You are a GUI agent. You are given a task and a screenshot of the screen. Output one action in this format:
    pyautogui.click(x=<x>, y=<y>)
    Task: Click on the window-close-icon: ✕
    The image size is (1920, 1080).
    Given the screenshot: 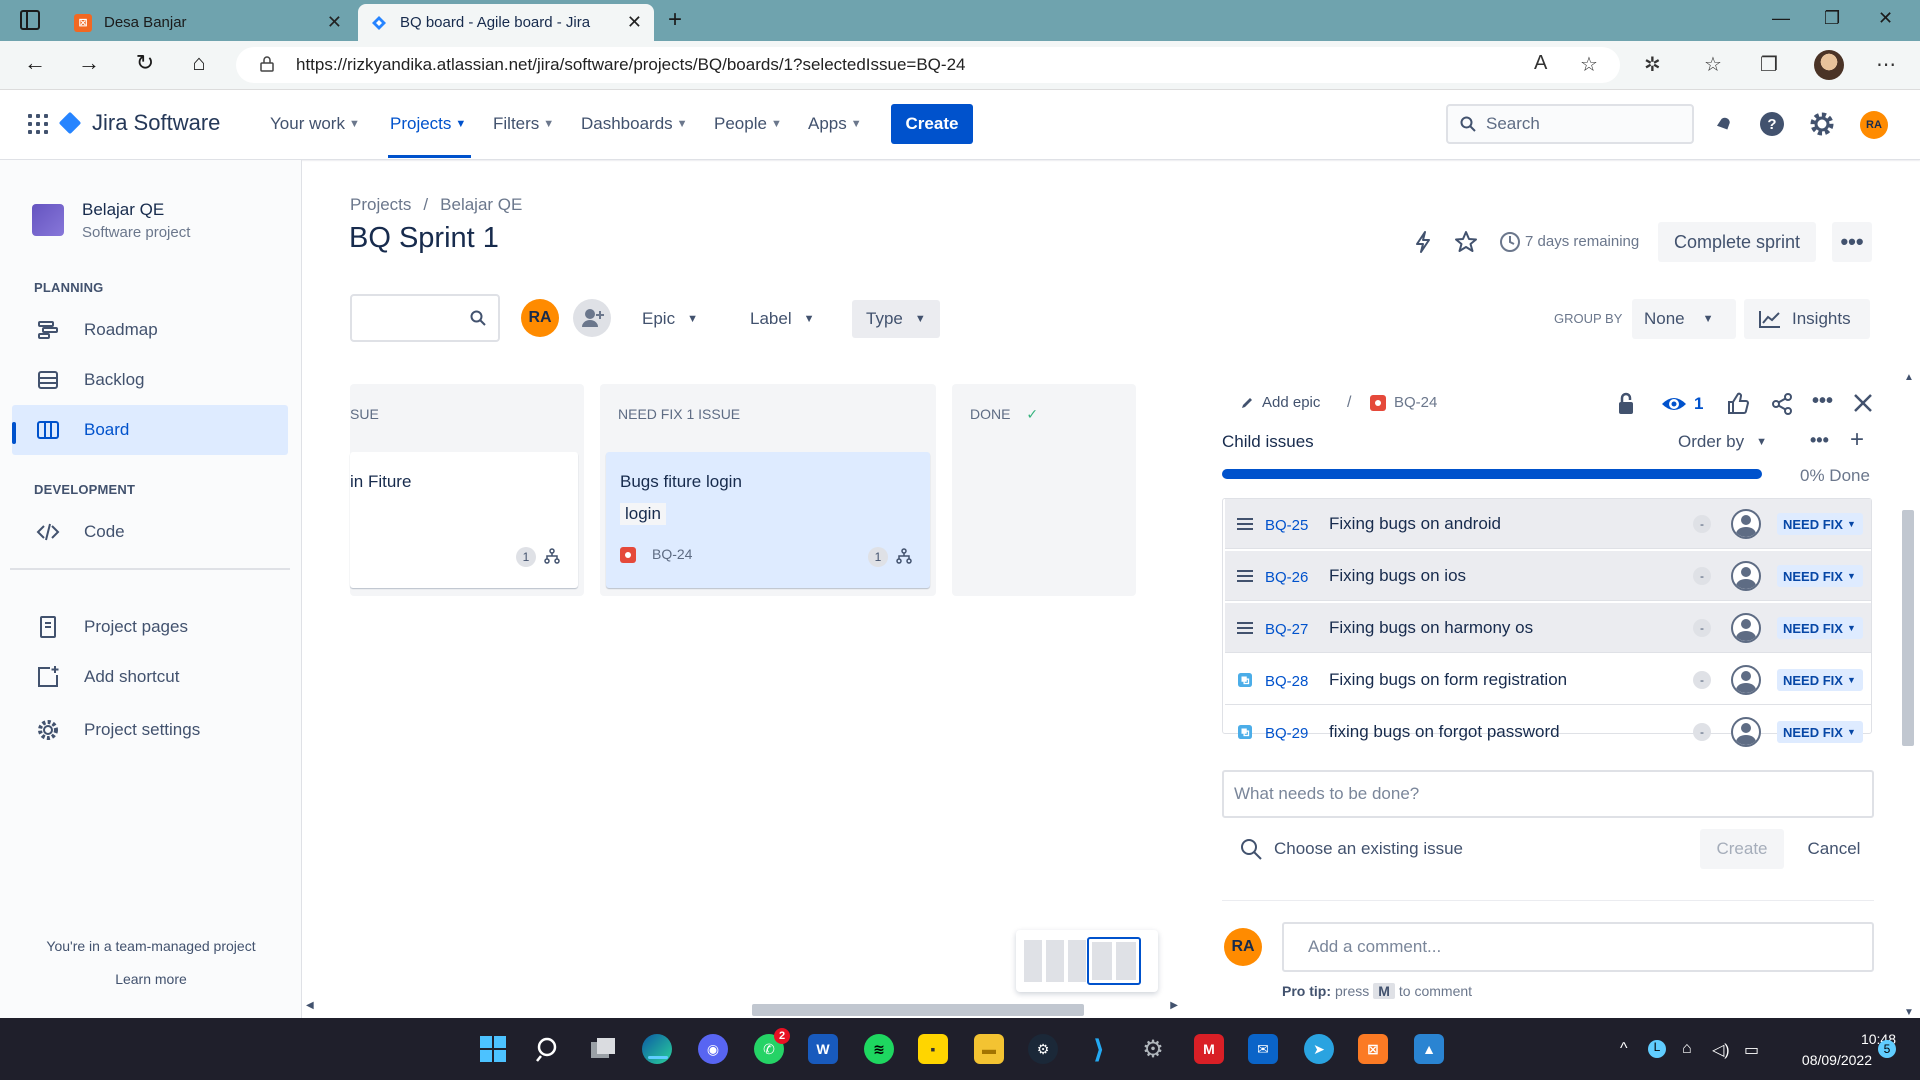 What is the action you would take?
    pyautogui.click(x=1885, y=18)
    